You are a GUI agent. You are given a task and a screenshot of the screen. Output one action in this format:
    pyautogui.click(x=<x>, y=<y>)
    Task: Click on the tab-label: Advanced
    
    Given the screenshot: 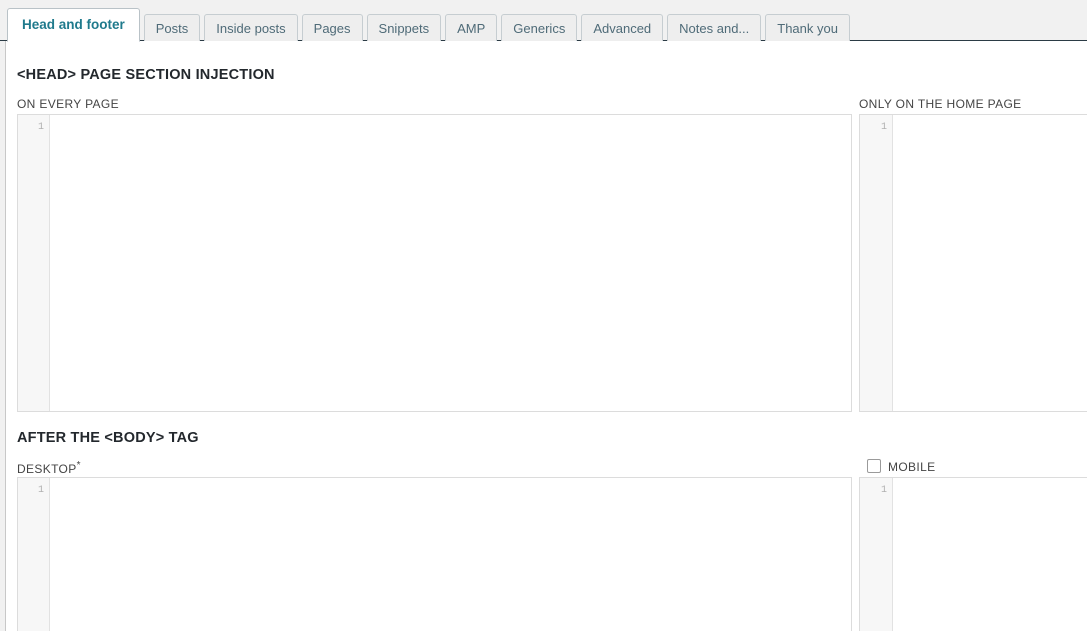 What is the action you would take?
    pyautogui.click(x=622, y=28)
    